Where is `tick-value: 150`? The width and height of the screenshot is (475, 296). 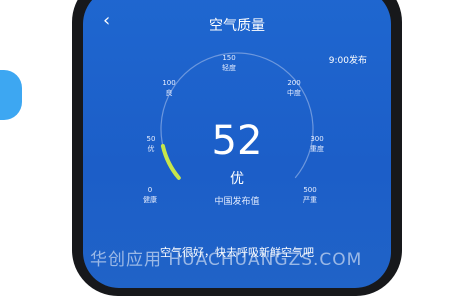 tick-value: 150 is located at coordinates (229, 58).